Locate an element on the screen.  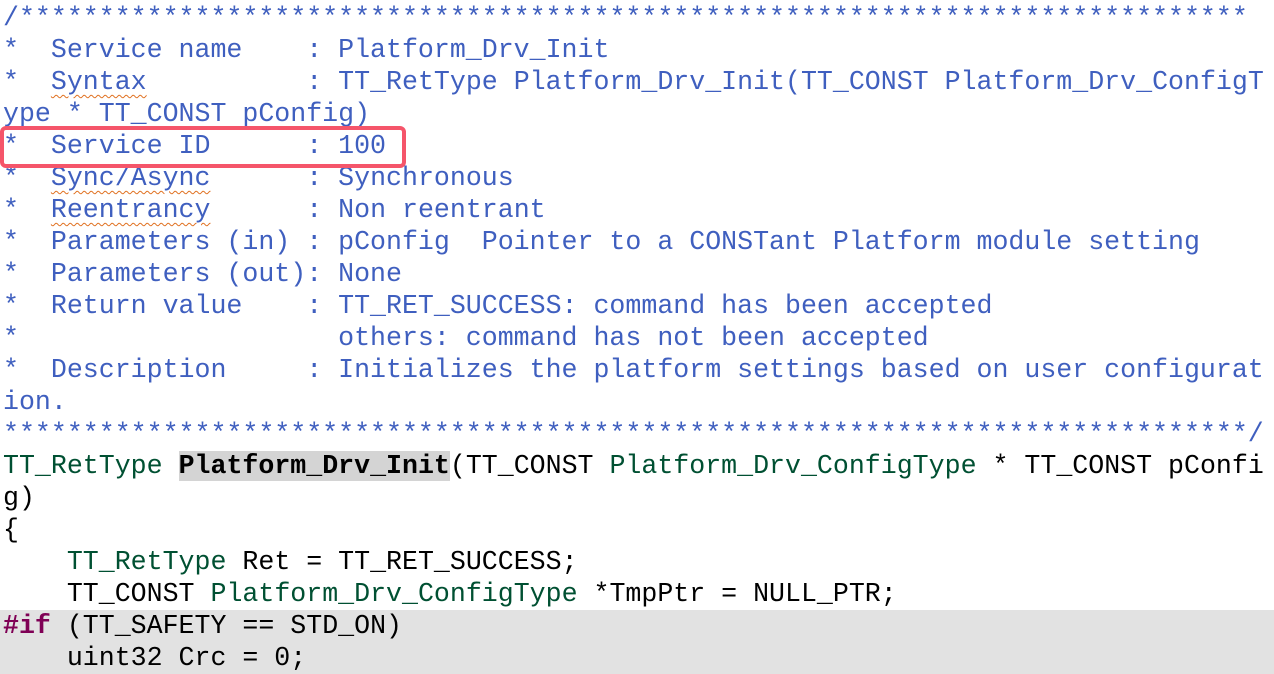
code-token: : Non reentrant is located at coordinates (378, 210).